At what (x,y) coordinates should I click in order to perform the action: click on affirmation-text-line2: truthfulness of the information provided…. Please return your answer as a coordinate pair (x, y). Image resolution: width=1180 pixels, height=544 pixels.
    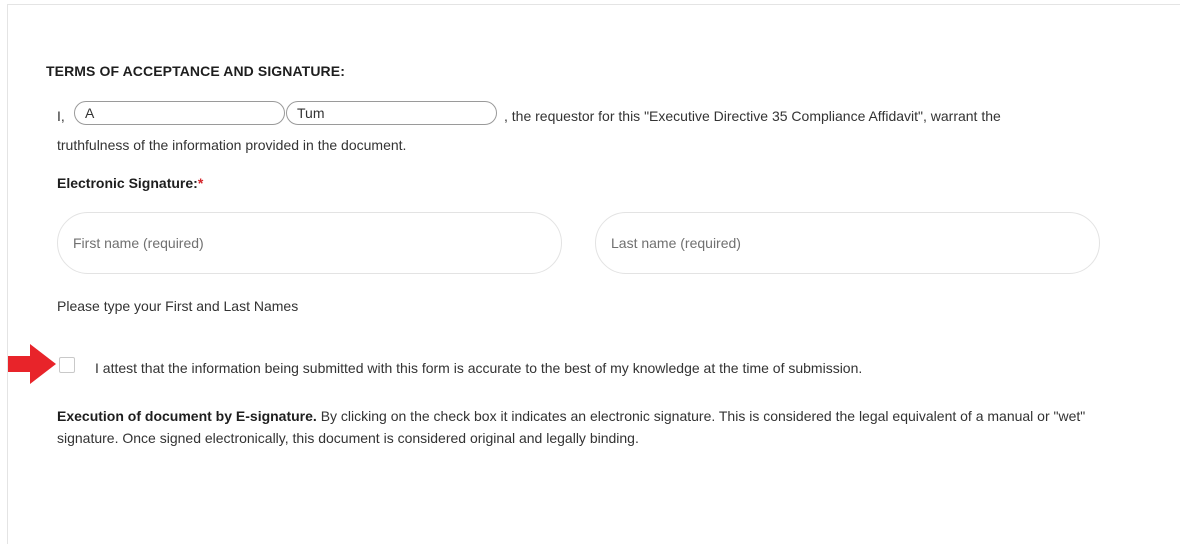
    Looking at the image, I should click on (232, 145).